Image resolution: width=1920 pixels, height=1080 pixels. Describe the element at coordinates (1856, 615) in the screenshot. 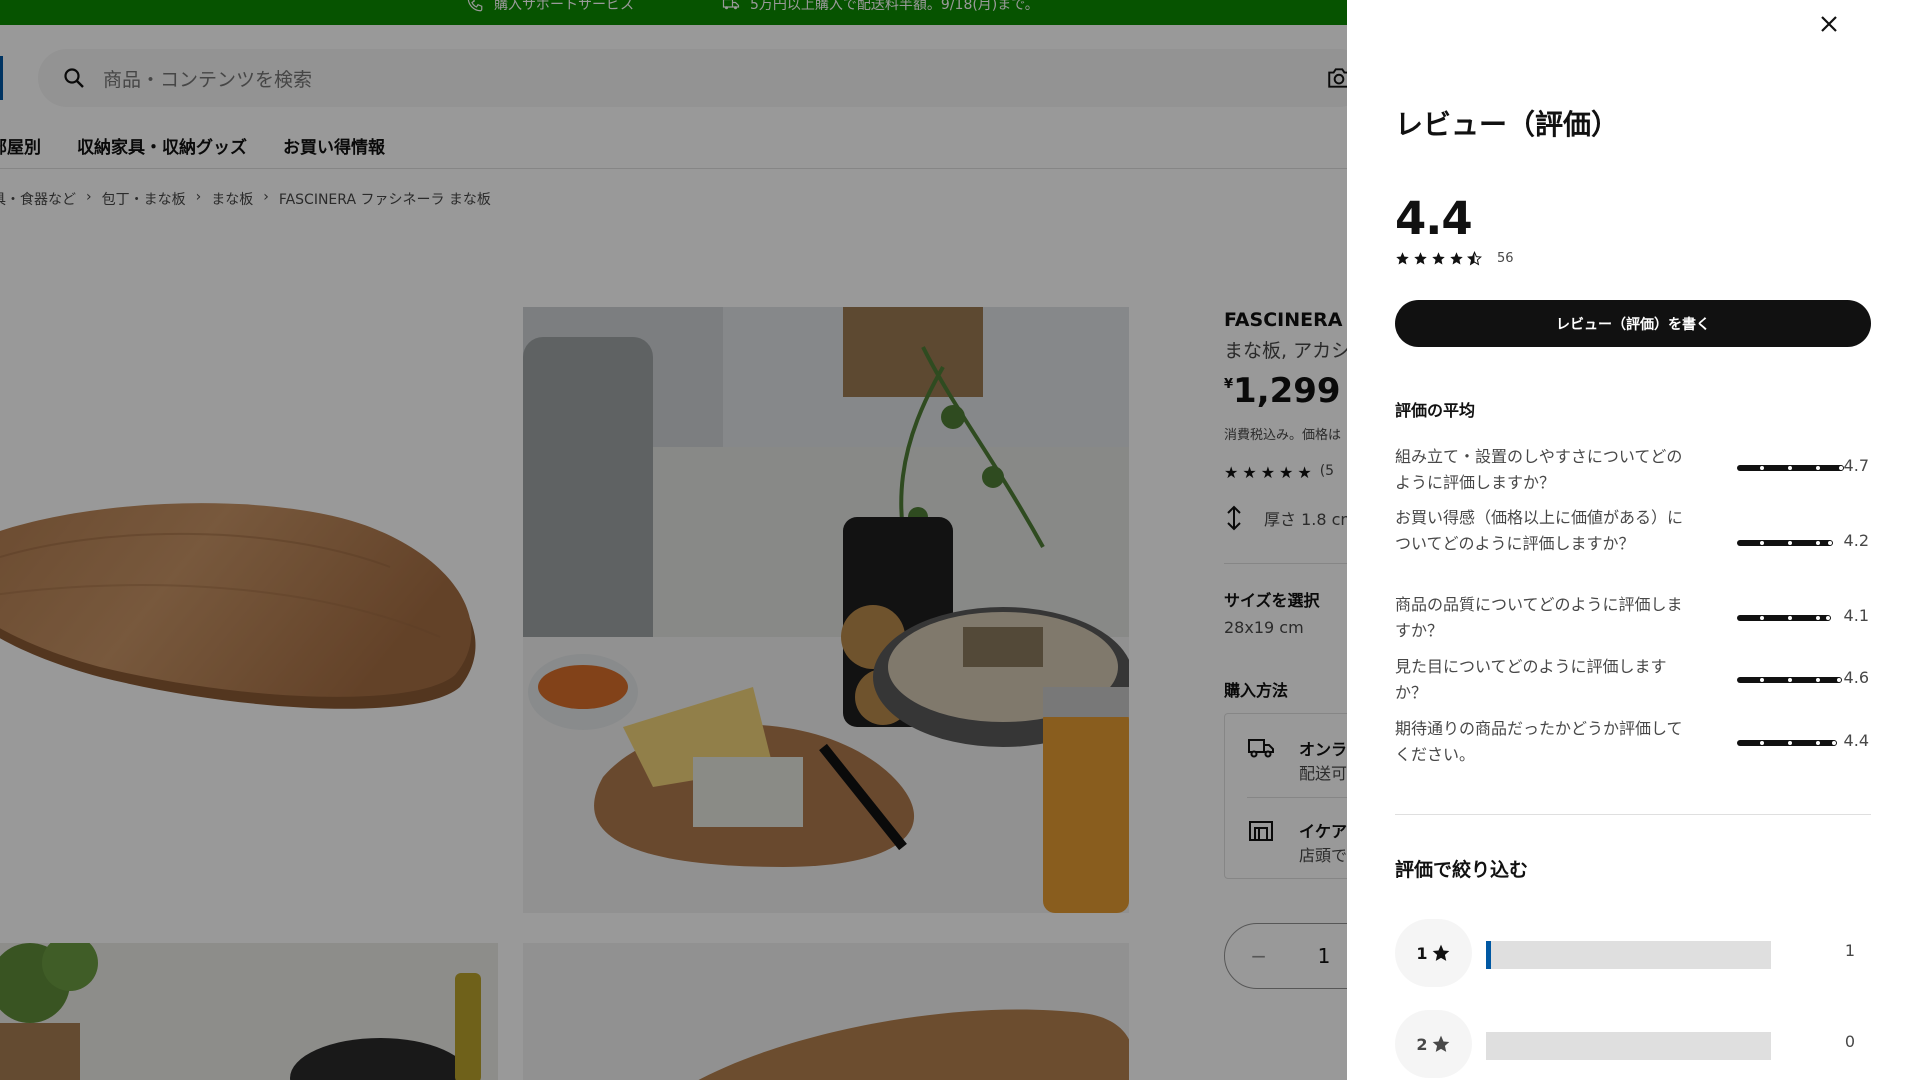

I see `criterion-value: 4.1` at that location.